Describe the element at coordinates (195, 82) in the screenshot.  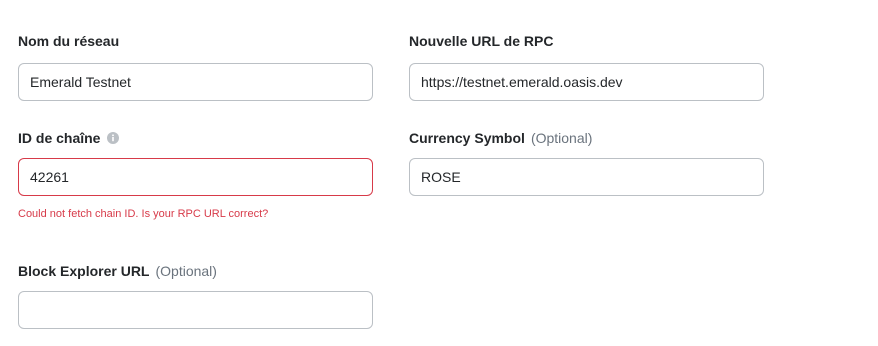
I see `network-name-input` at that location.